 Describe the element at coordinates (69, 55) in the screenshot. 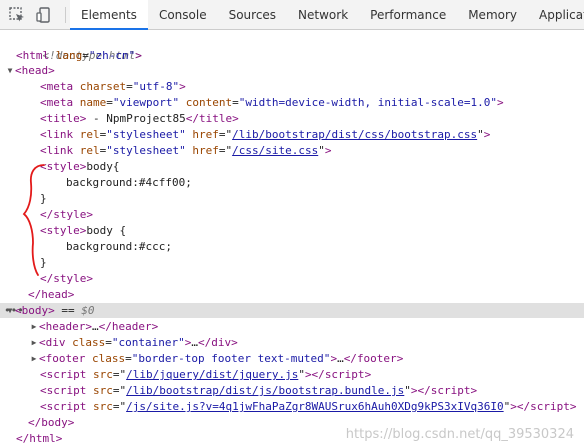

I see `html-attr-name: lang` at that location.